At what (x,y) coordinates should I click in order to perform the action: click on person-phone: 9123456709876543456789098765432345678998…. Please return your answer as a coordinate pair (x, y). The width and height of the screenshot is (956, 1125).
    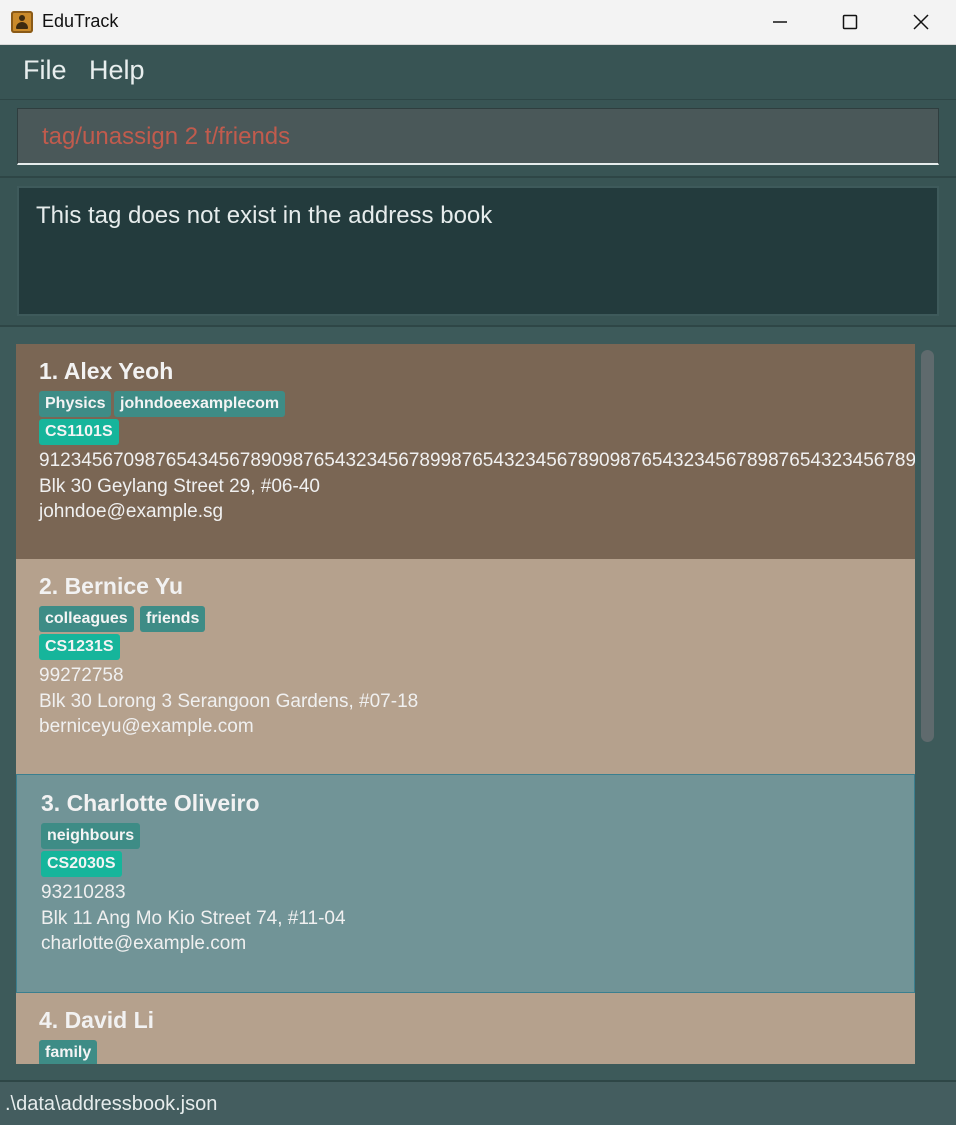
    Looking at the image, I should click on (477, 460).